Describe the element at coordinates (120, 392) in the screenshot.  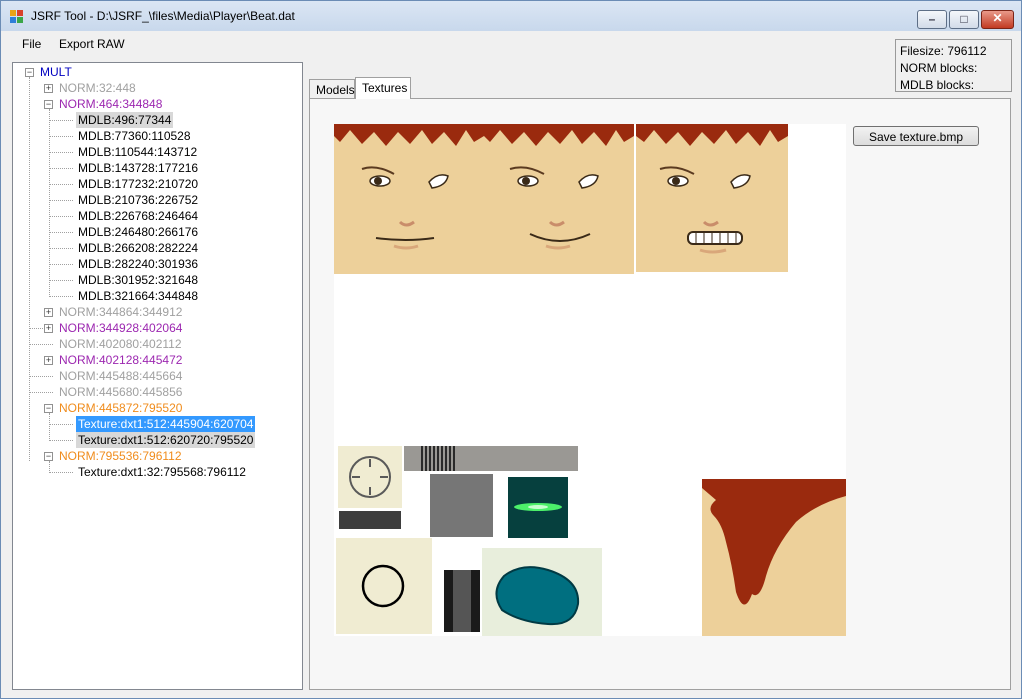
I see `tree-node: NORM:445680:445856` at that location.